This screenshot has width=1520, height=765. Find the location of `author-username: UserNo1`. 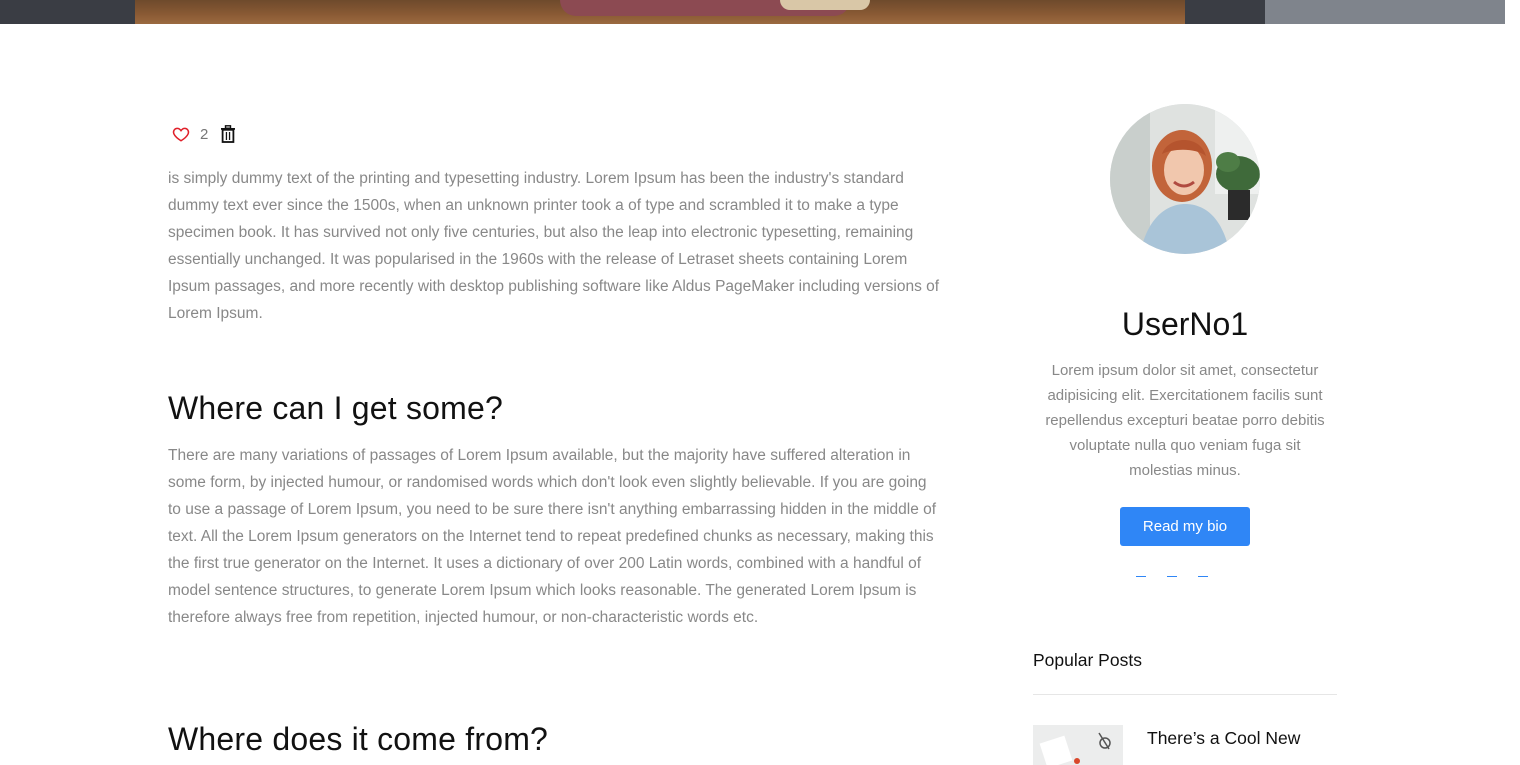

author-username: UserNo1 is located at coordinates (1185, 324).